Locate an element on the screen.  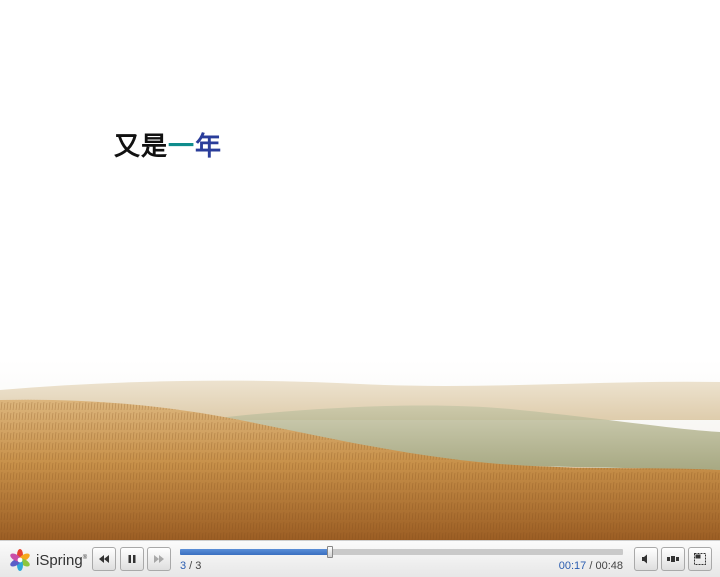
player-control-bar: iSpring® 3 / 3 00:17 / 00:48 is located at coordinates (360, 558).